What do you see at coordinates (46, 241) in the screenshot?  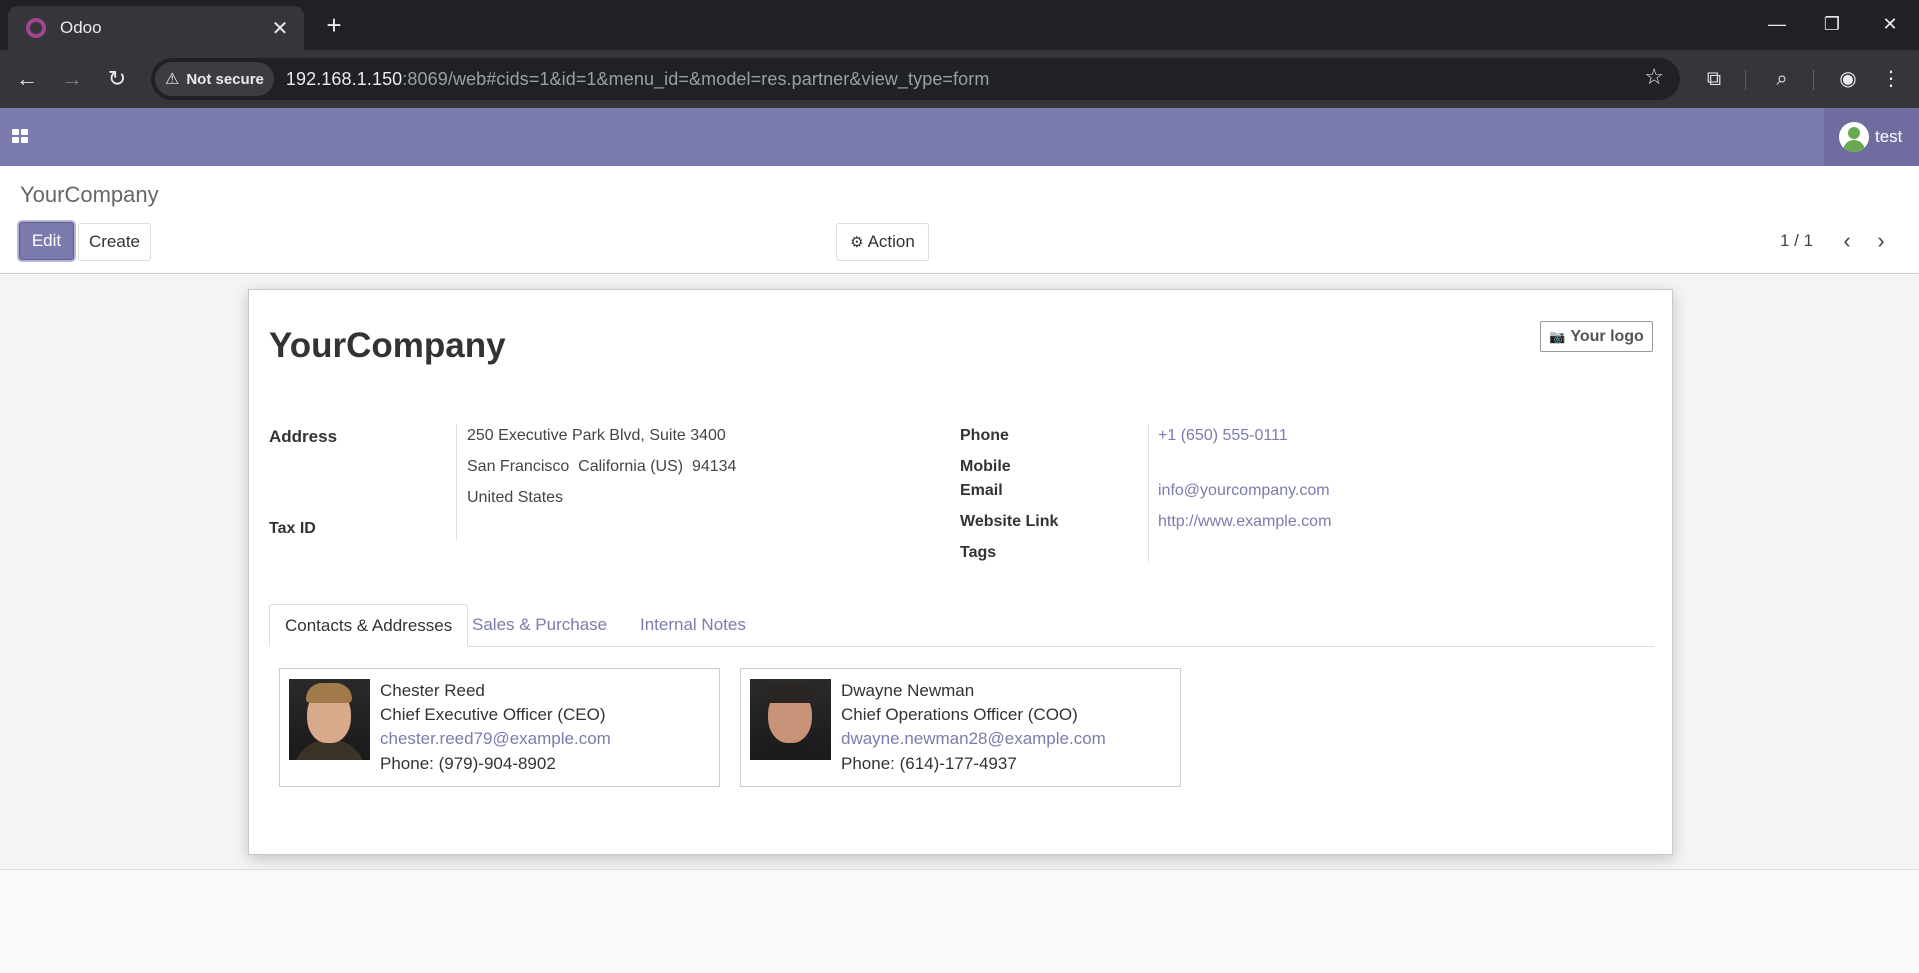 I see `edit-button: Edit` at bounding box center [46, 241].